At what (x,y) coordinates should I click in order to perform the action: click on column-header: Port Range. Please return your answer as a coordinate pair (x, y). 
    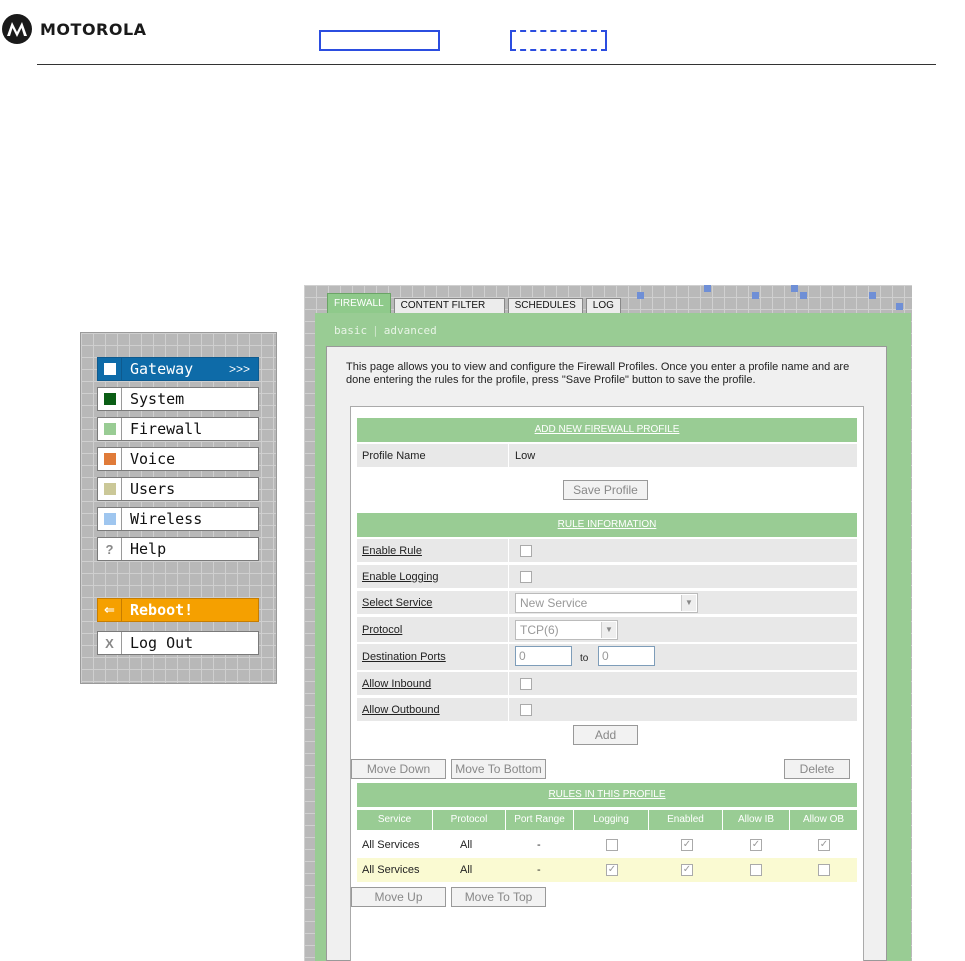
    Looking at the image, I should click on (540, 820).